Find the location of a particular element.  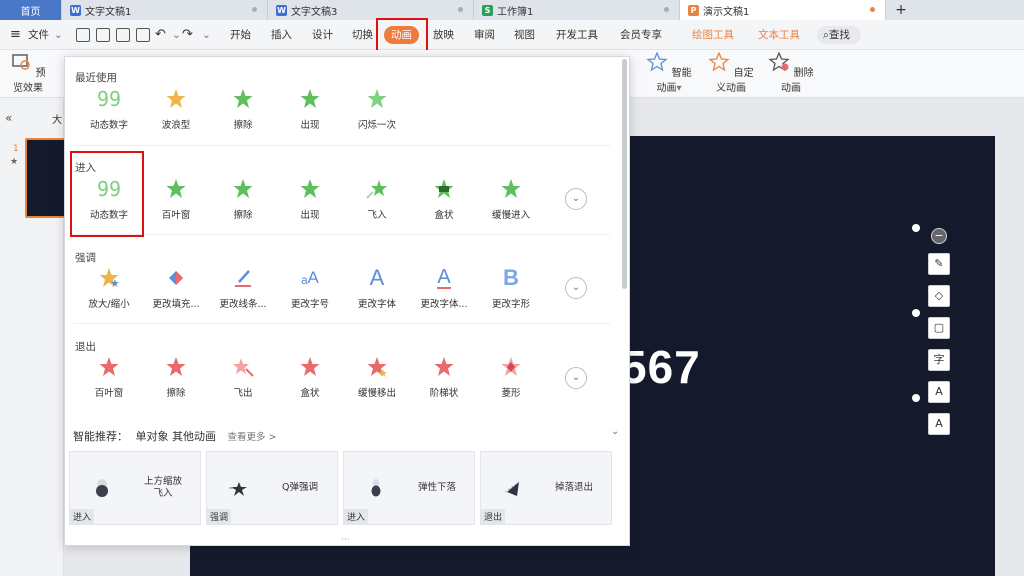

effect-emphasis-change-font: A 更改字体 is located at coordinates (377, 287).